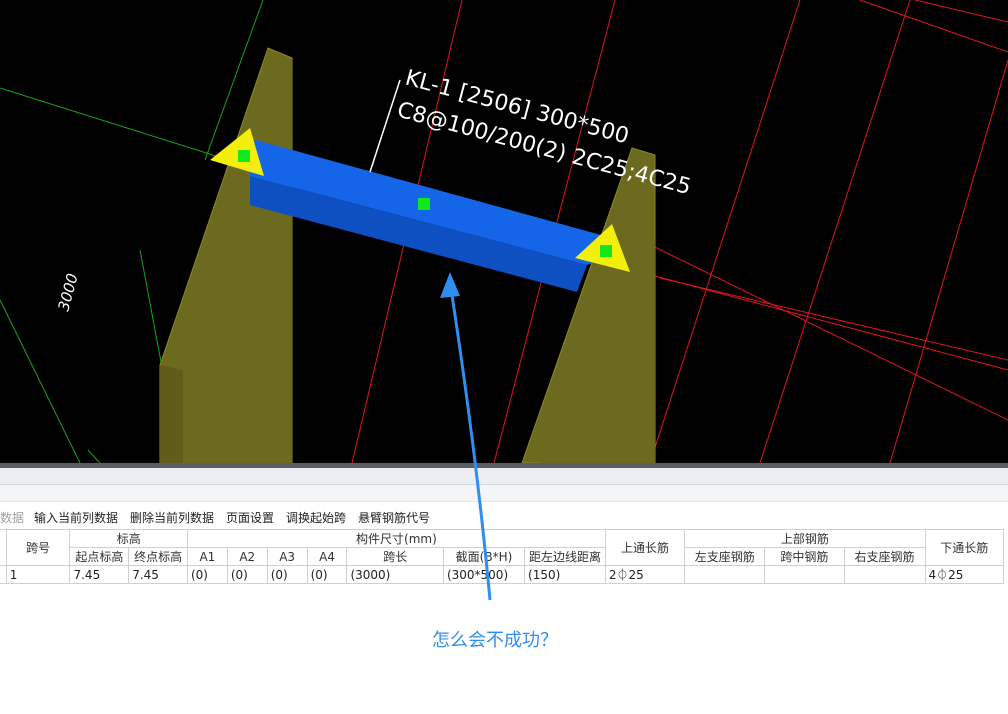 The width and height of the screenshot is (1008, 714). I want to click on header-top-through: 上通长筋, so click(645, 547).